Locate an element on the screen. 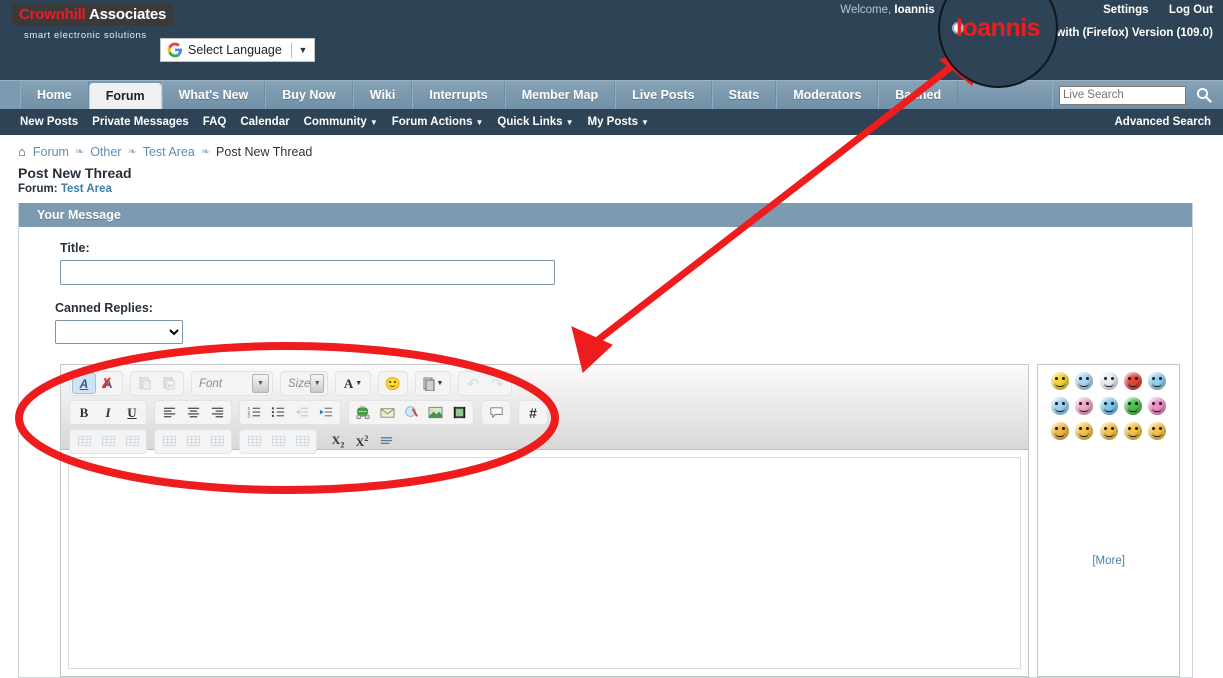  smiley-blush-pink-icon is located at coordinates (1156, 406).